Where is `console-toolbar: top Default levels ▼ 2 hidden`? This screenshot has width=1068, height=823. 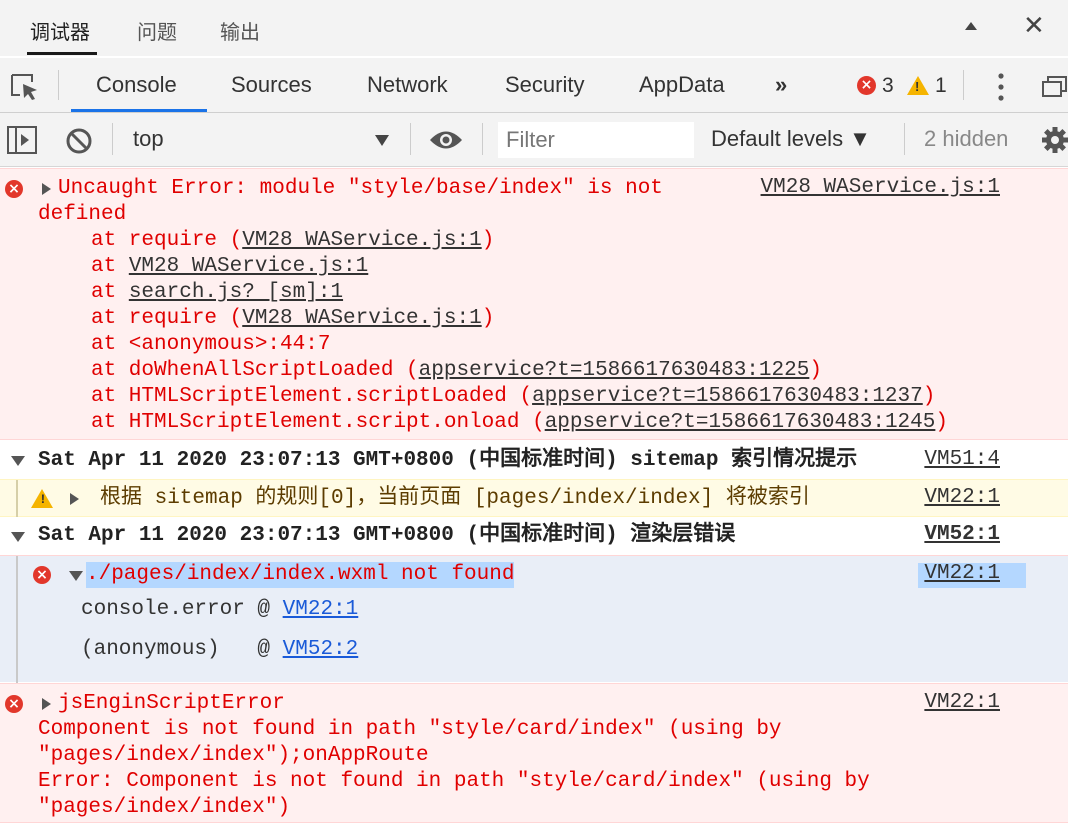 console-toolbar: top Default levels ▼ 2 hidden is located at coordinates (534, 140).